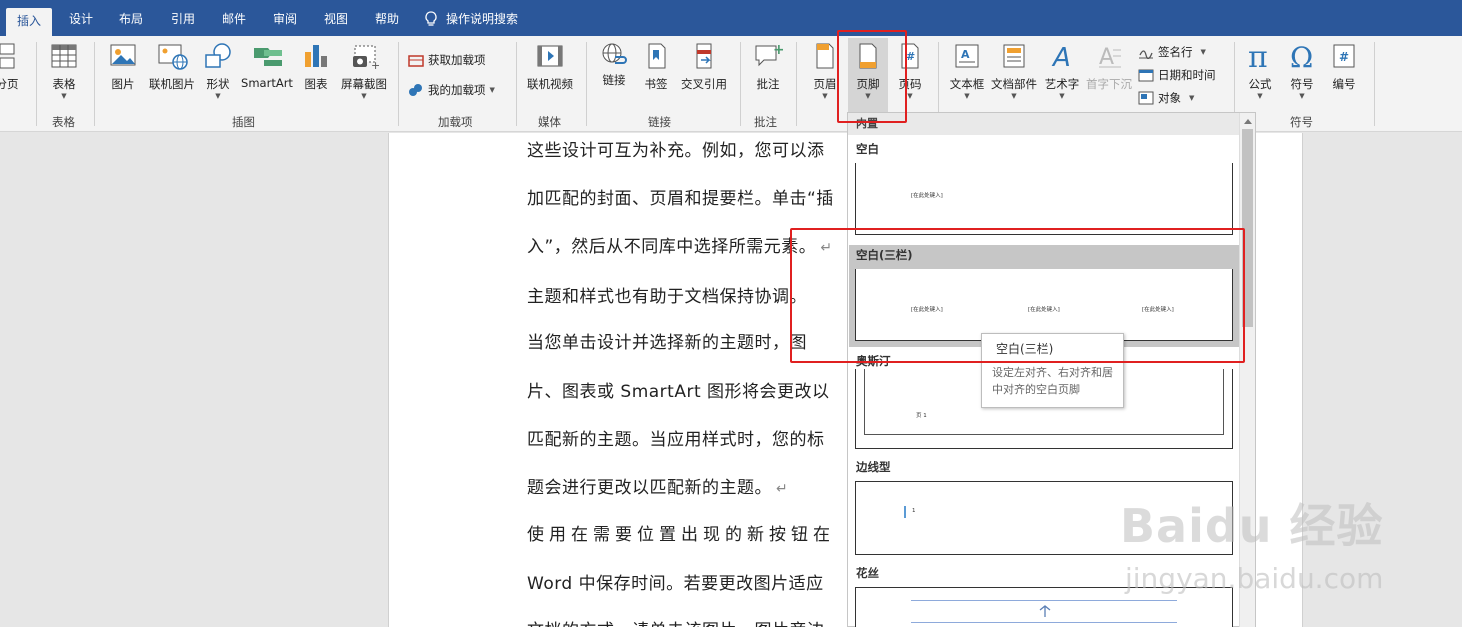 Image resolution: width=1462 pixels, height=627 pixels. I want to click on pi-icon: π, so click(1258, 56).